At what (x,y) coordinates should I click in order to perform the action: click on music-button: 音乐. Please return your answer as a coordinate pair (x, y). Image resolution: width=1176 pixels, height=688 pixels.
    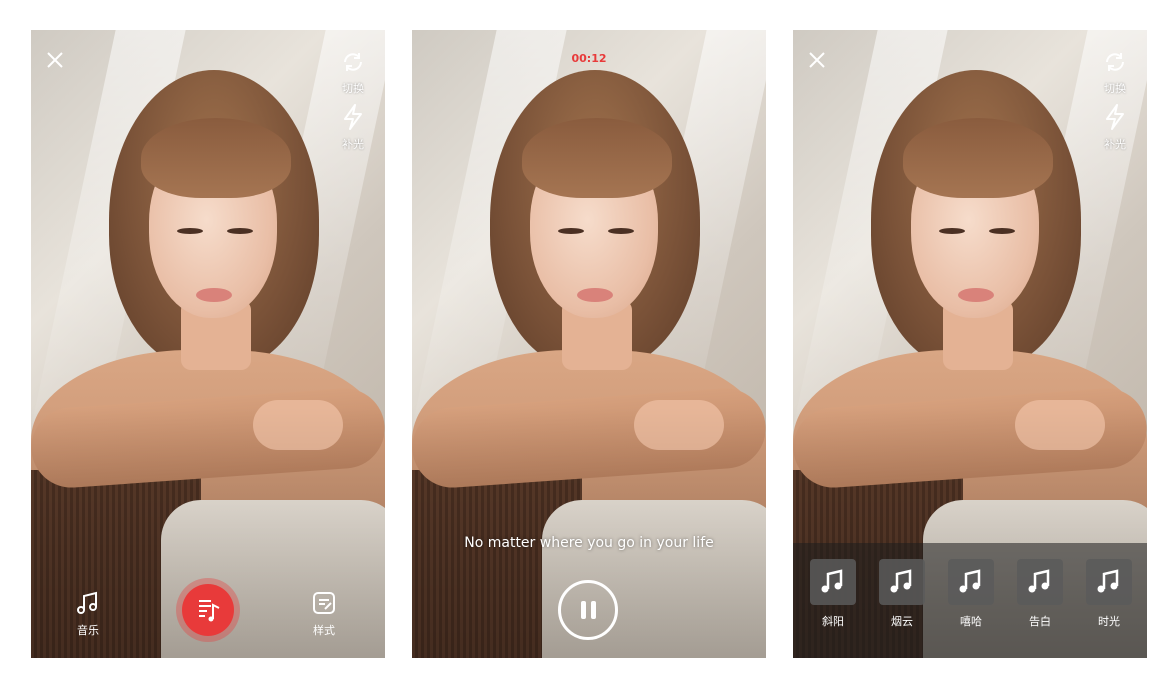
    Looking at the image, I should click on (88, 614).